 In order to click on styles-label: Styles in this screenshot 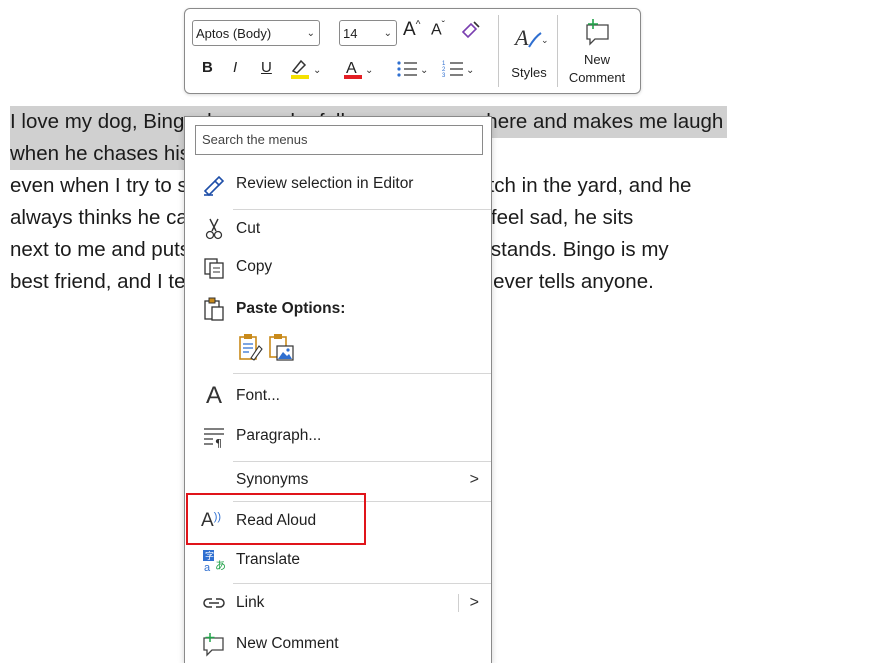, I will do `click(529, 72)`.